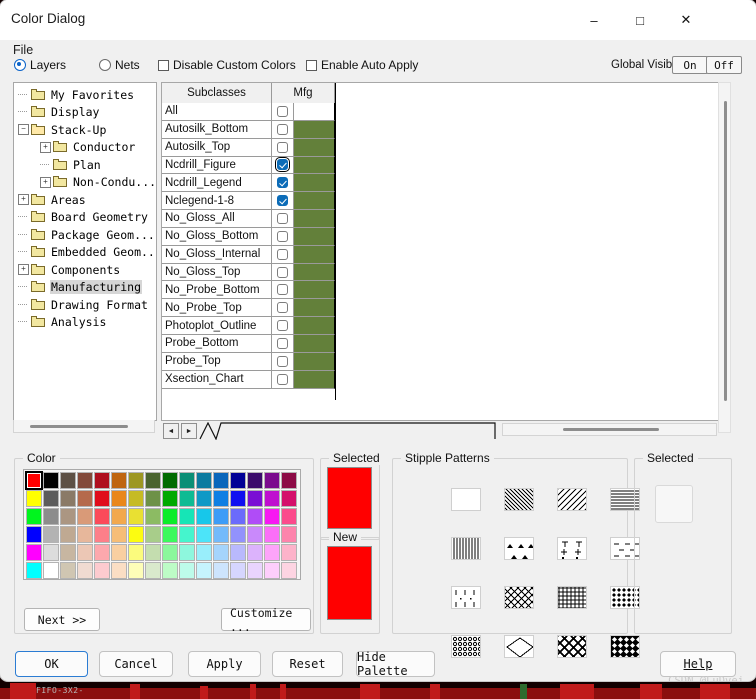 This screenshot has height=699, width=756. What do you see at coordinates (248, 308) in the screenshot?
I see `table-row: No_Probe_Top` at bounding box center [248, 308].